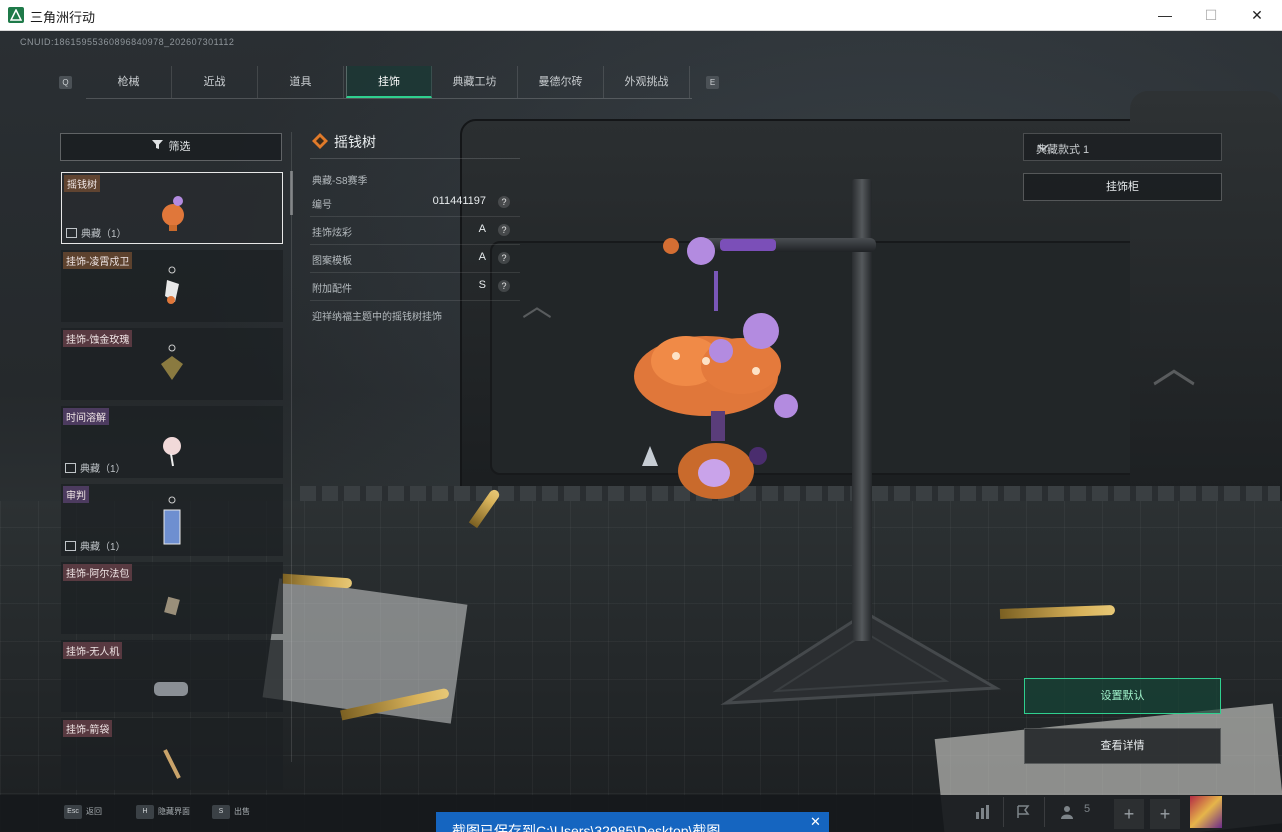 The image size is (1282, 832). What do you see at coordinates (76, 494) in the screenshot?
I see `list-item-label: 审判` at bounding box center [76, 494].